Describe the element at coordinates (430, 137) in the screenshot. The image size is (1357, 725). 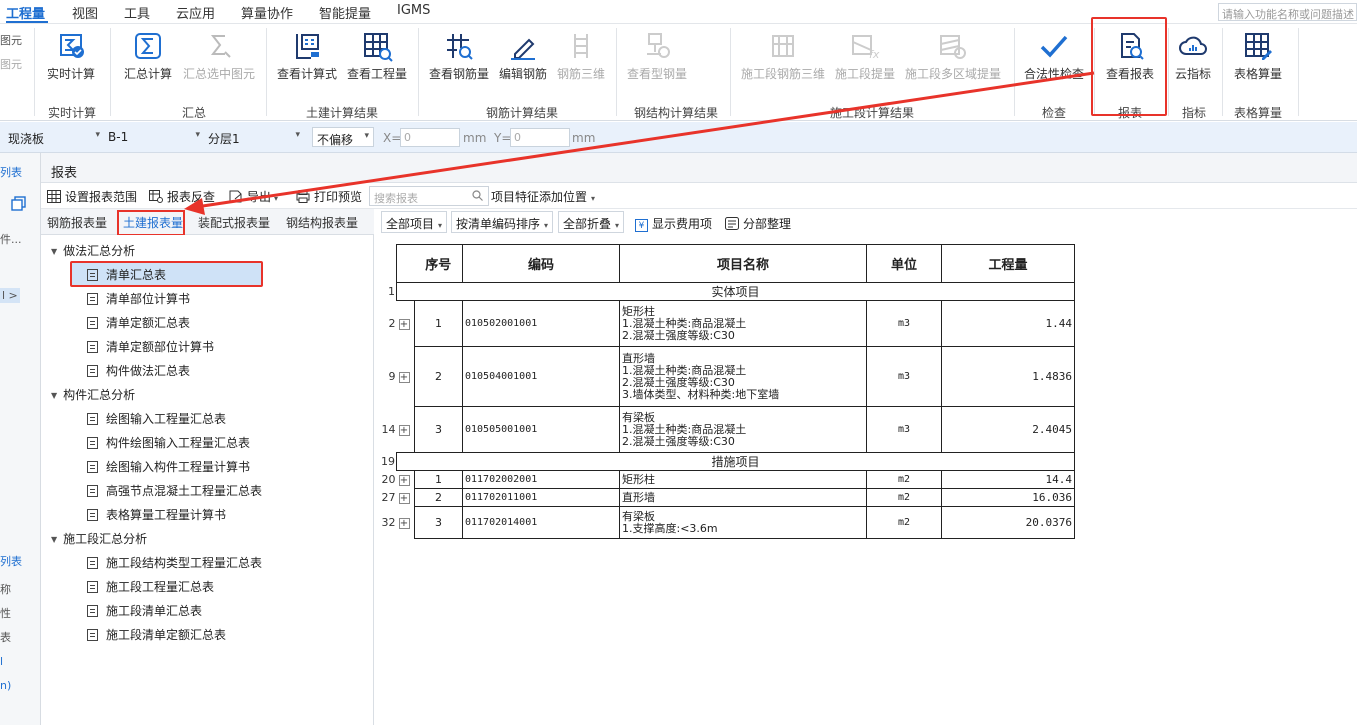
I see `x-input: 0` at that location.